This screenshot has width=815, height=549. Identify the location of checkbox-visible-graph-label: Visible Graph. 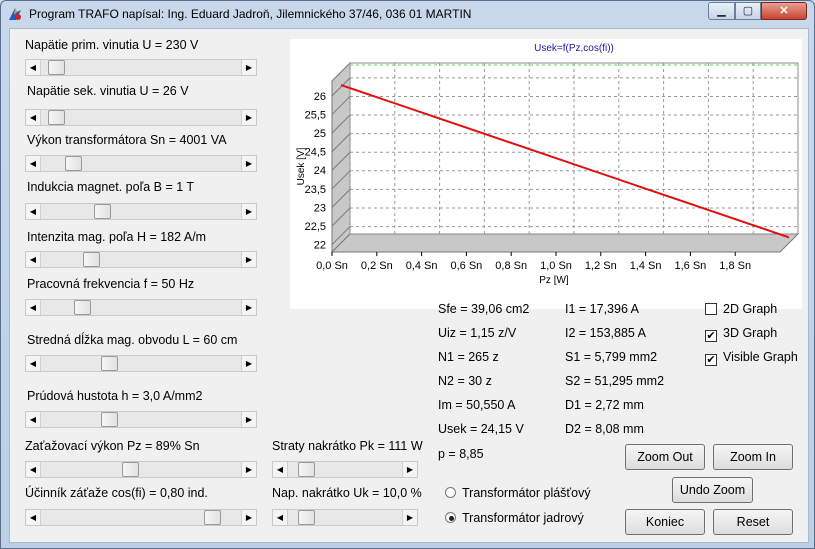
(760, 357).